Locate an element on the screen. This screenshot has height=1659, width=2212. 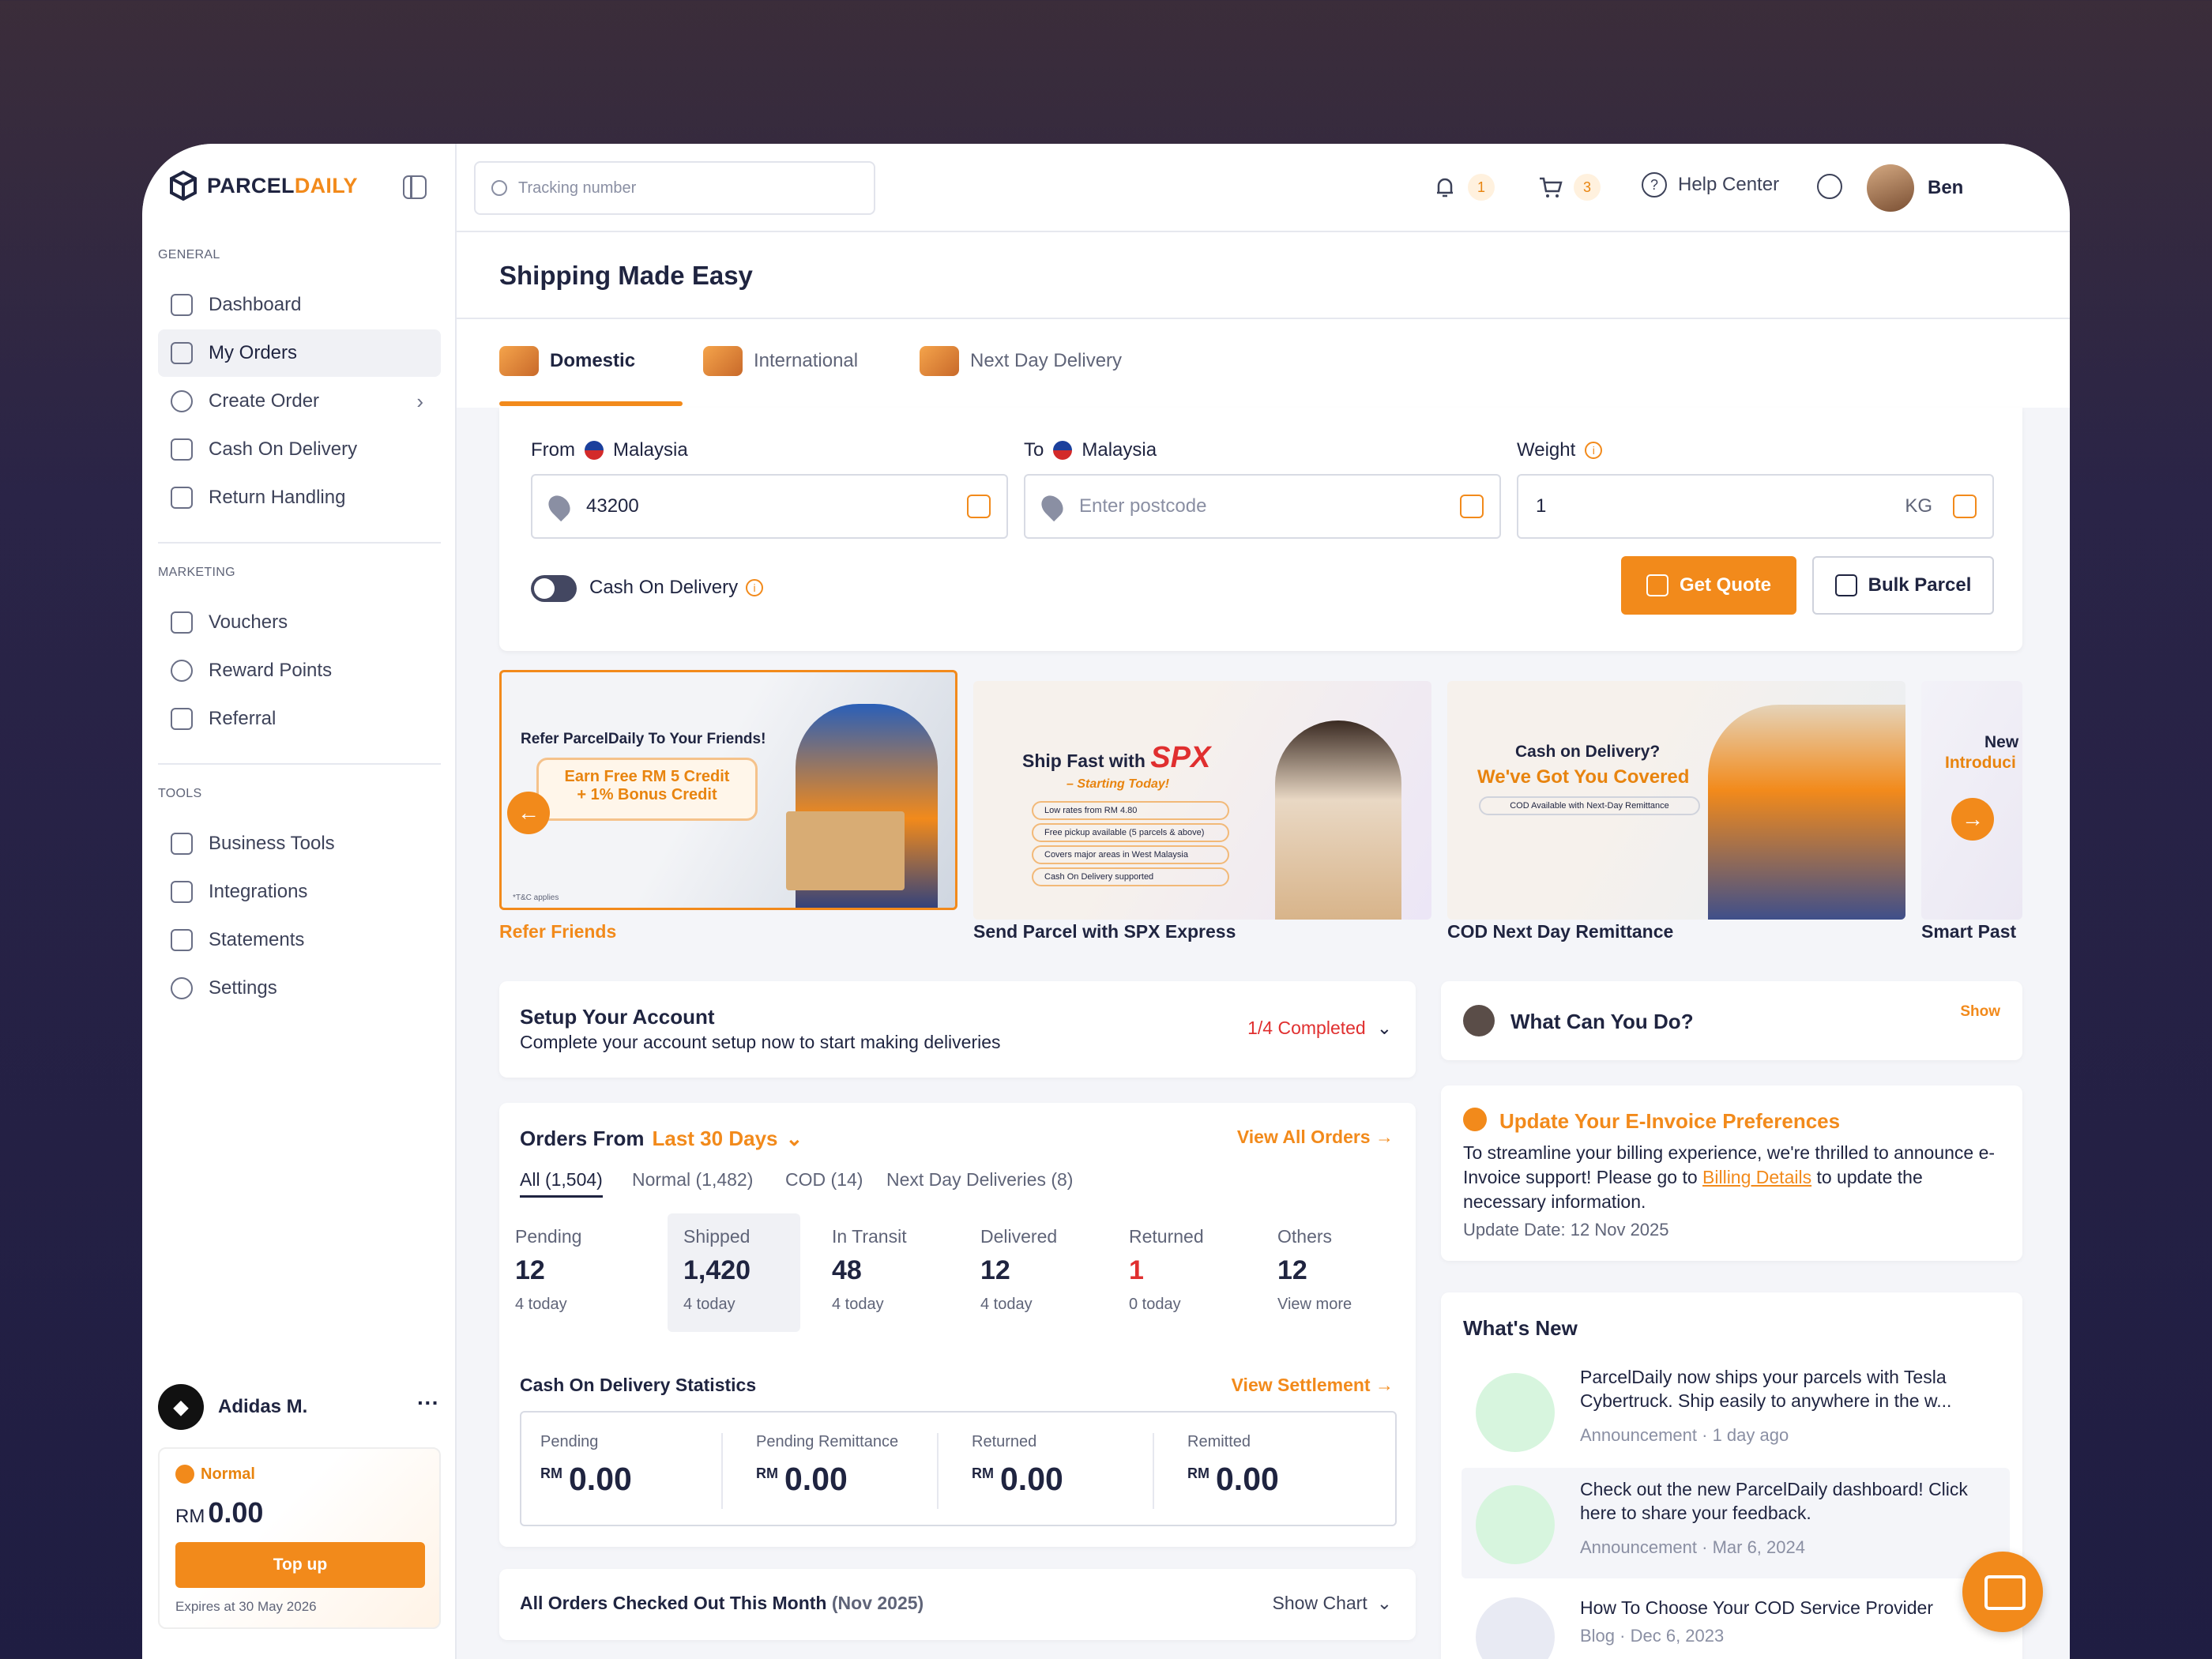
stat-label: Shipped is located at coordinates (717, 1237).